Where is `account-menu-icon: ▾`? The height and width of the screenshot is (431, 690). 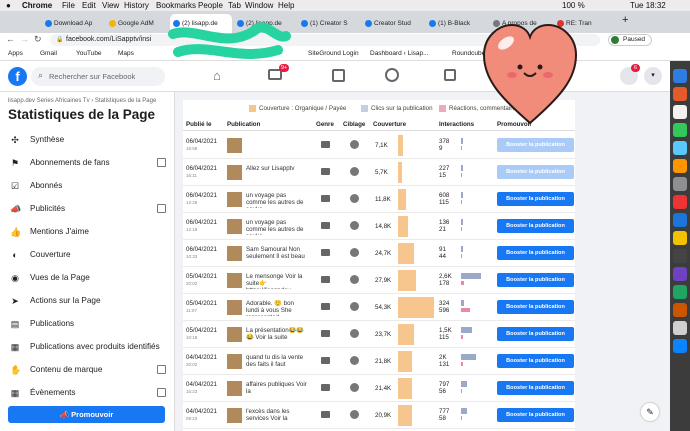
account-menu-icon: ▾ is located at coordinates (653, 76).